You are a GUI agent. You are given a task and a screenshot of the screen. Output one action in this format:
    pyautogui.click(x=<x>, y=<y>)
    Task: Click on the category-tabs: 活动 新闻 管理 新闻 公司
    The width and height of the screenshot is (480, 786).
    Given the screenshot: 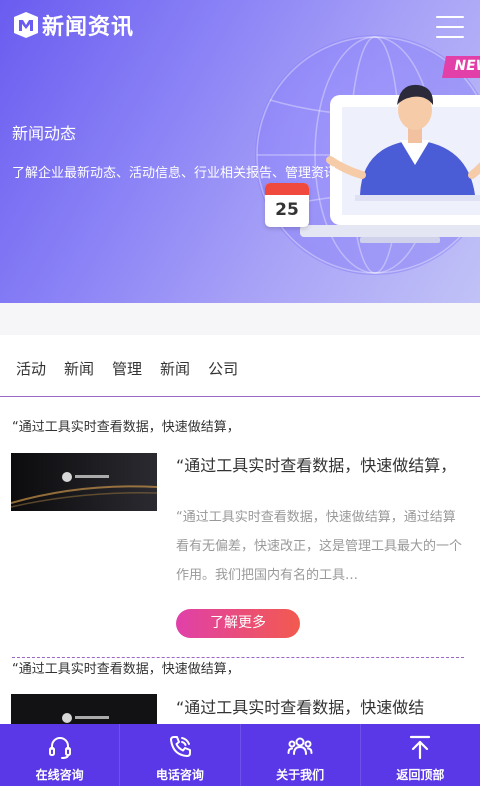 What is the action you would take?
    pyautogui.click(x=136, y=368)
    